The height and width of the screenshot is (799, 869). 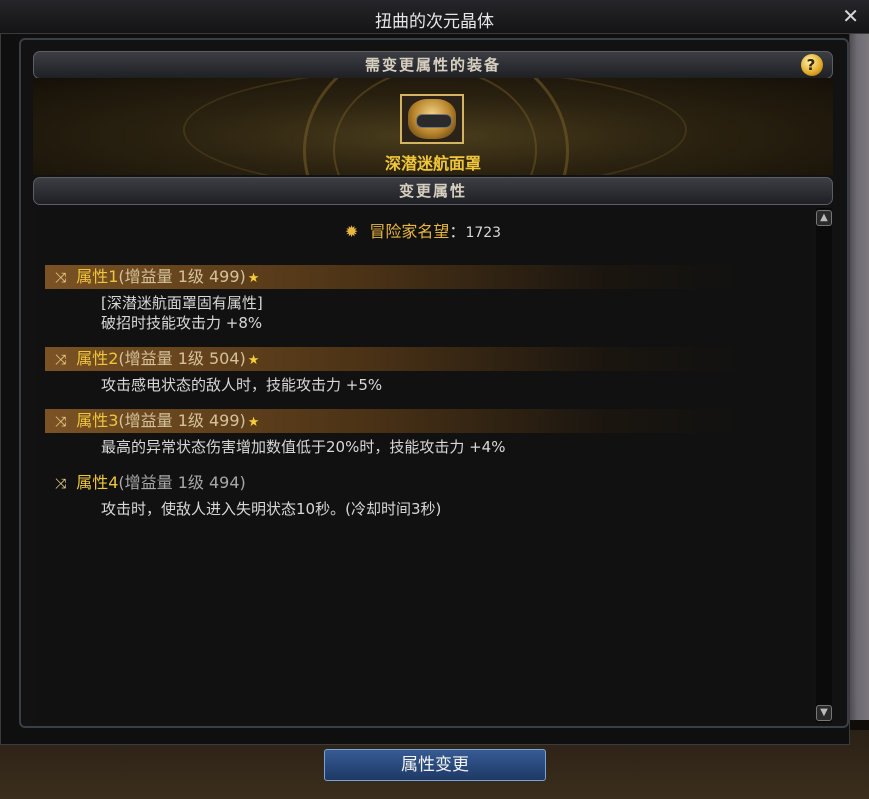 I want to click on equipment-header-label: 需变更属性的装备, so click(x=432, y=65).